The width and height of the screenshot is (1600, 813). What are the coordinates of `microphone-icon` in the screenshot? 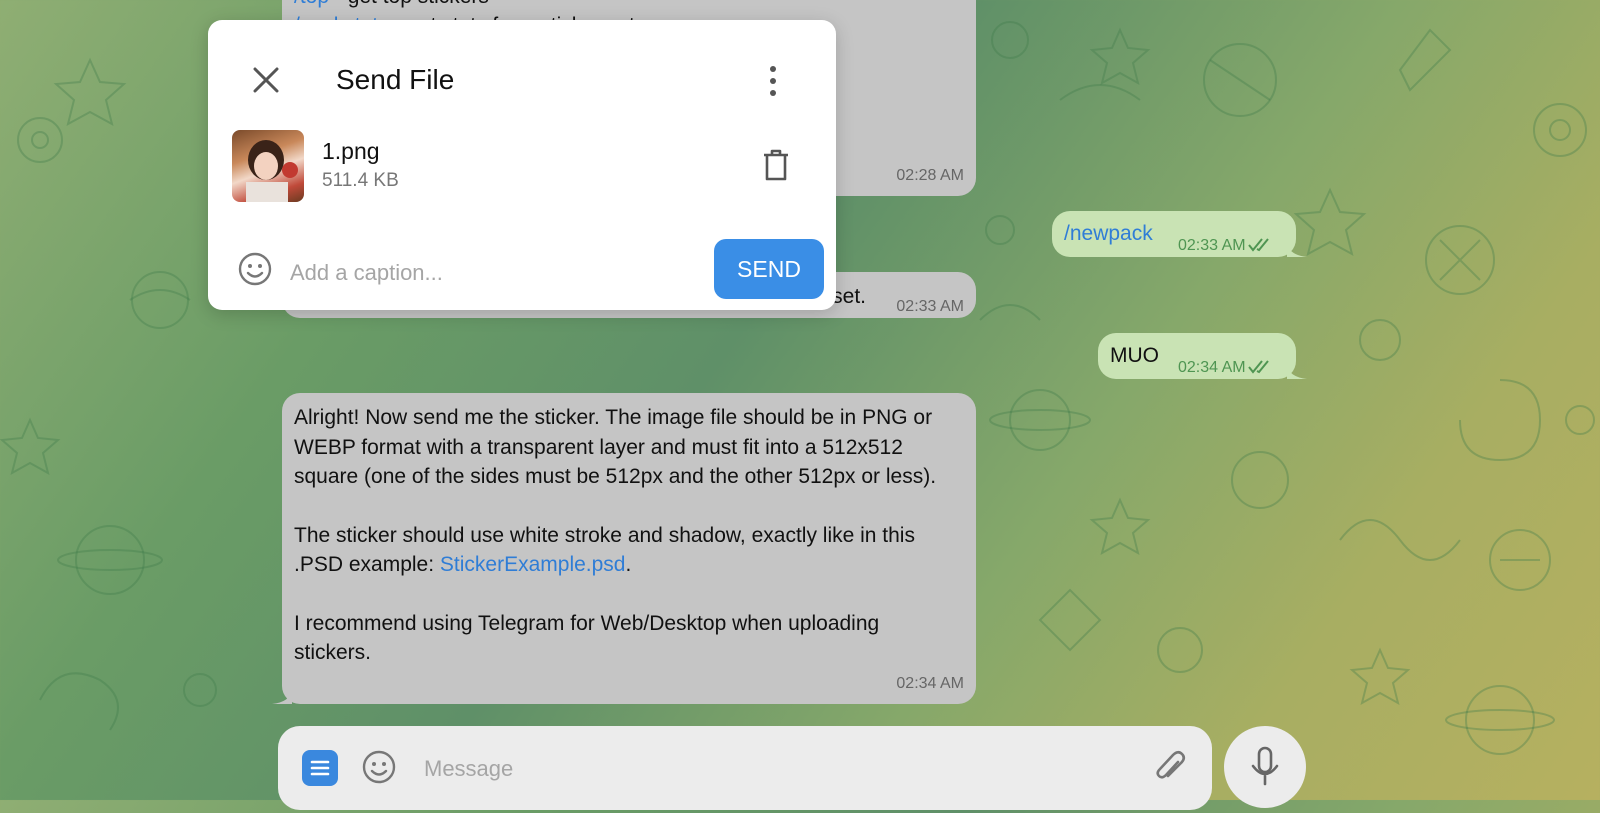 It's located at (1265, 766).